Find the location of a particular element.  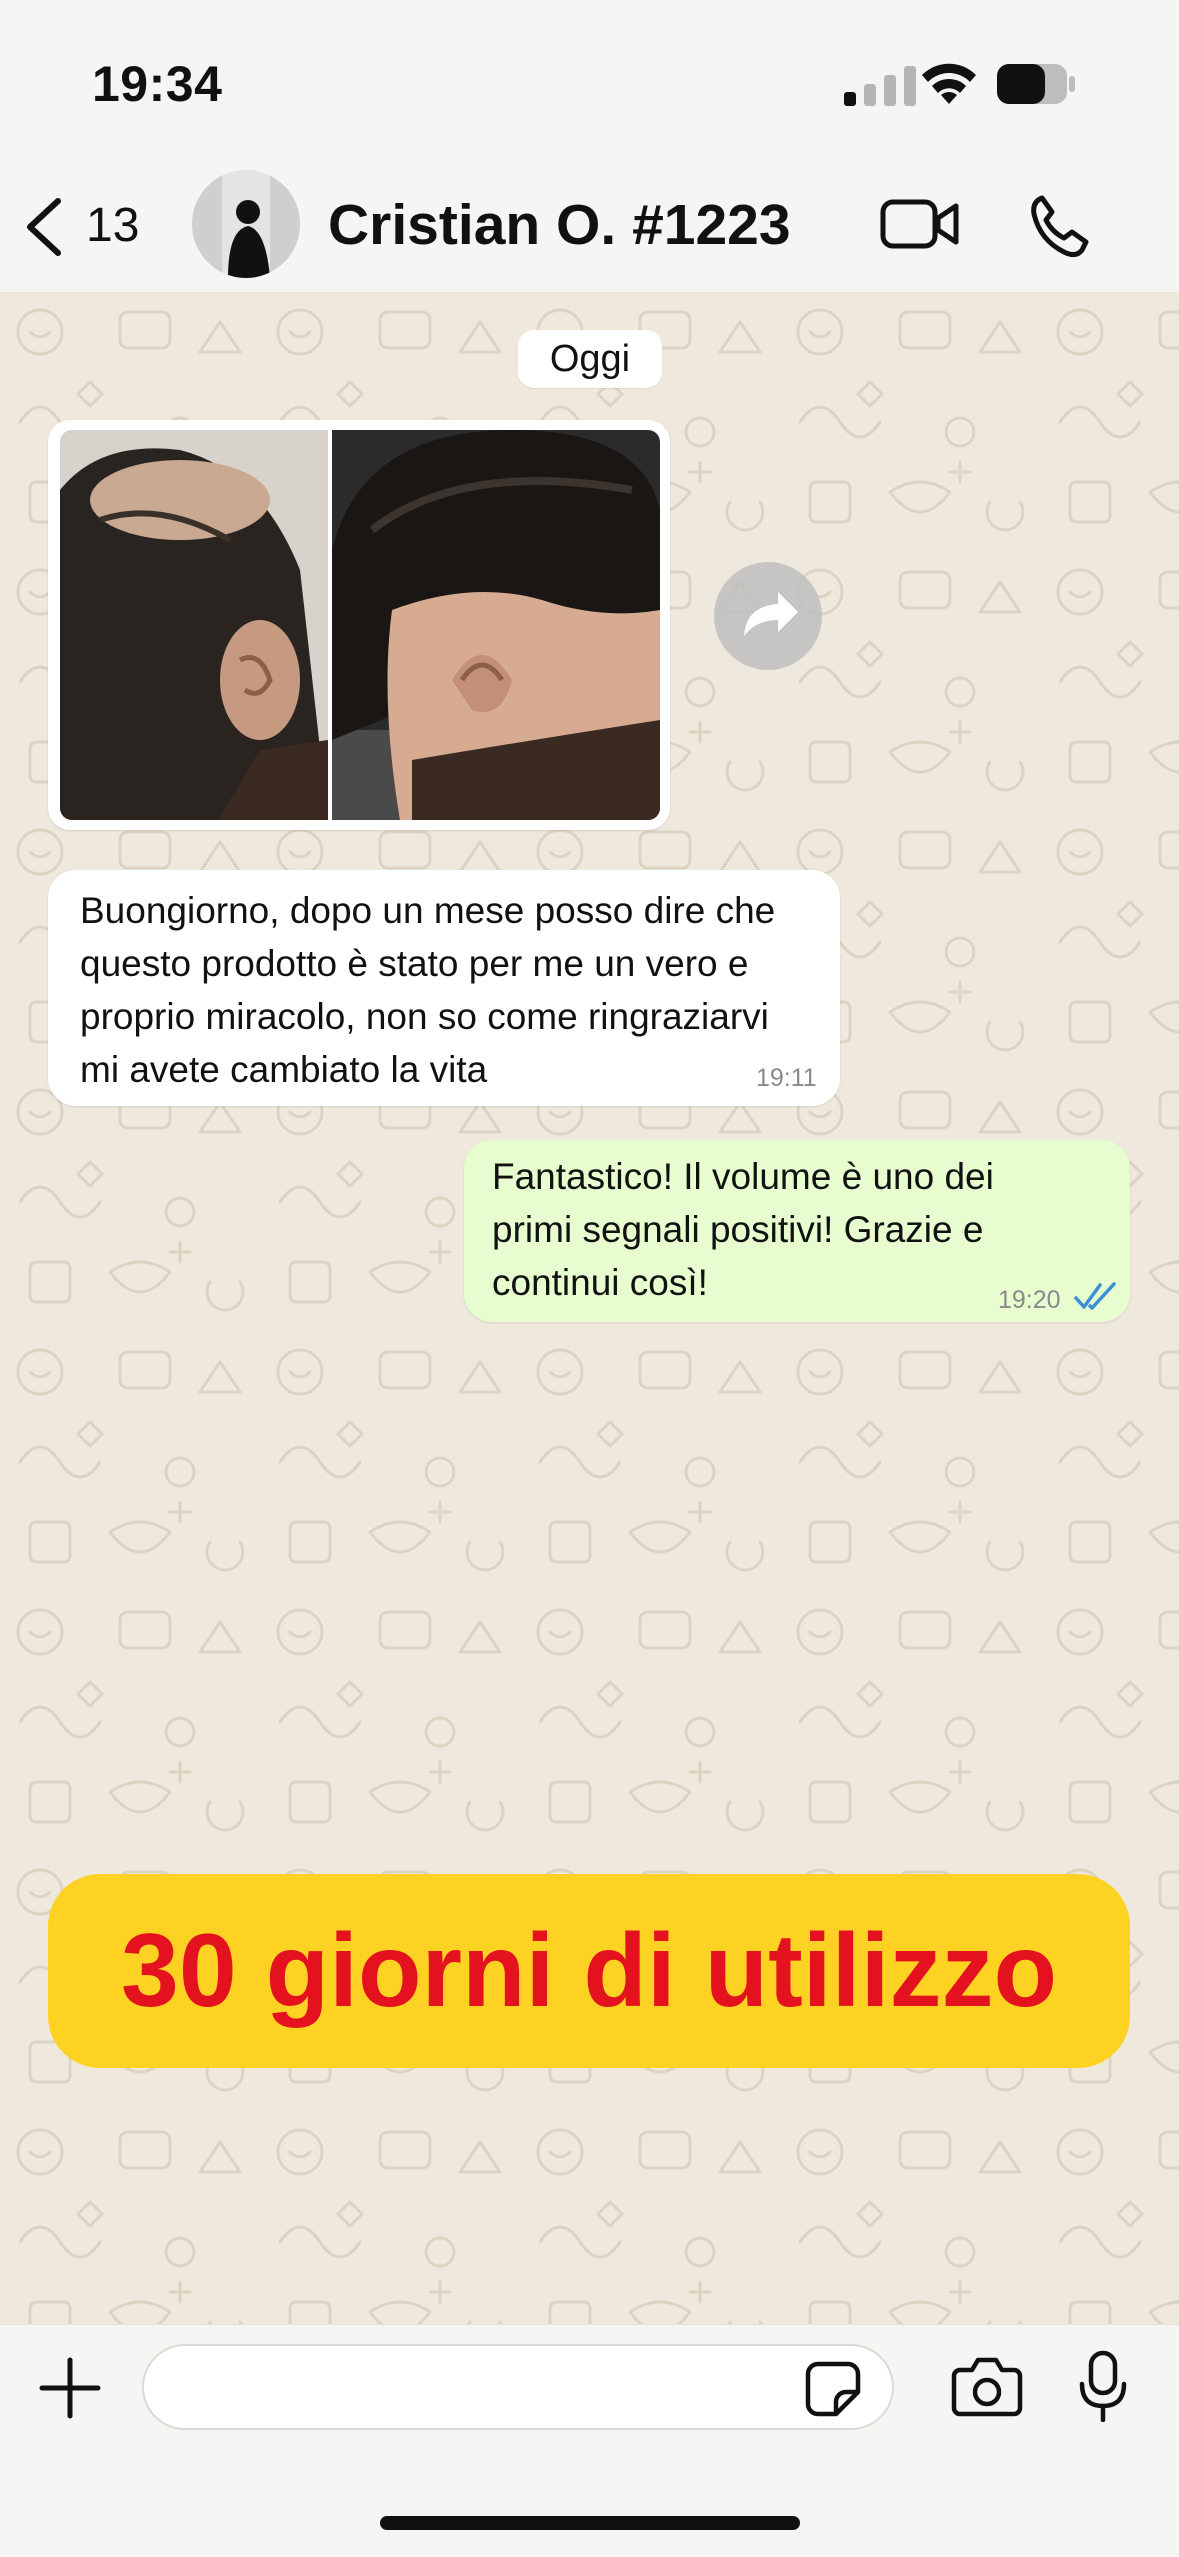

camera-icon is located at coordinates (987, 2386).